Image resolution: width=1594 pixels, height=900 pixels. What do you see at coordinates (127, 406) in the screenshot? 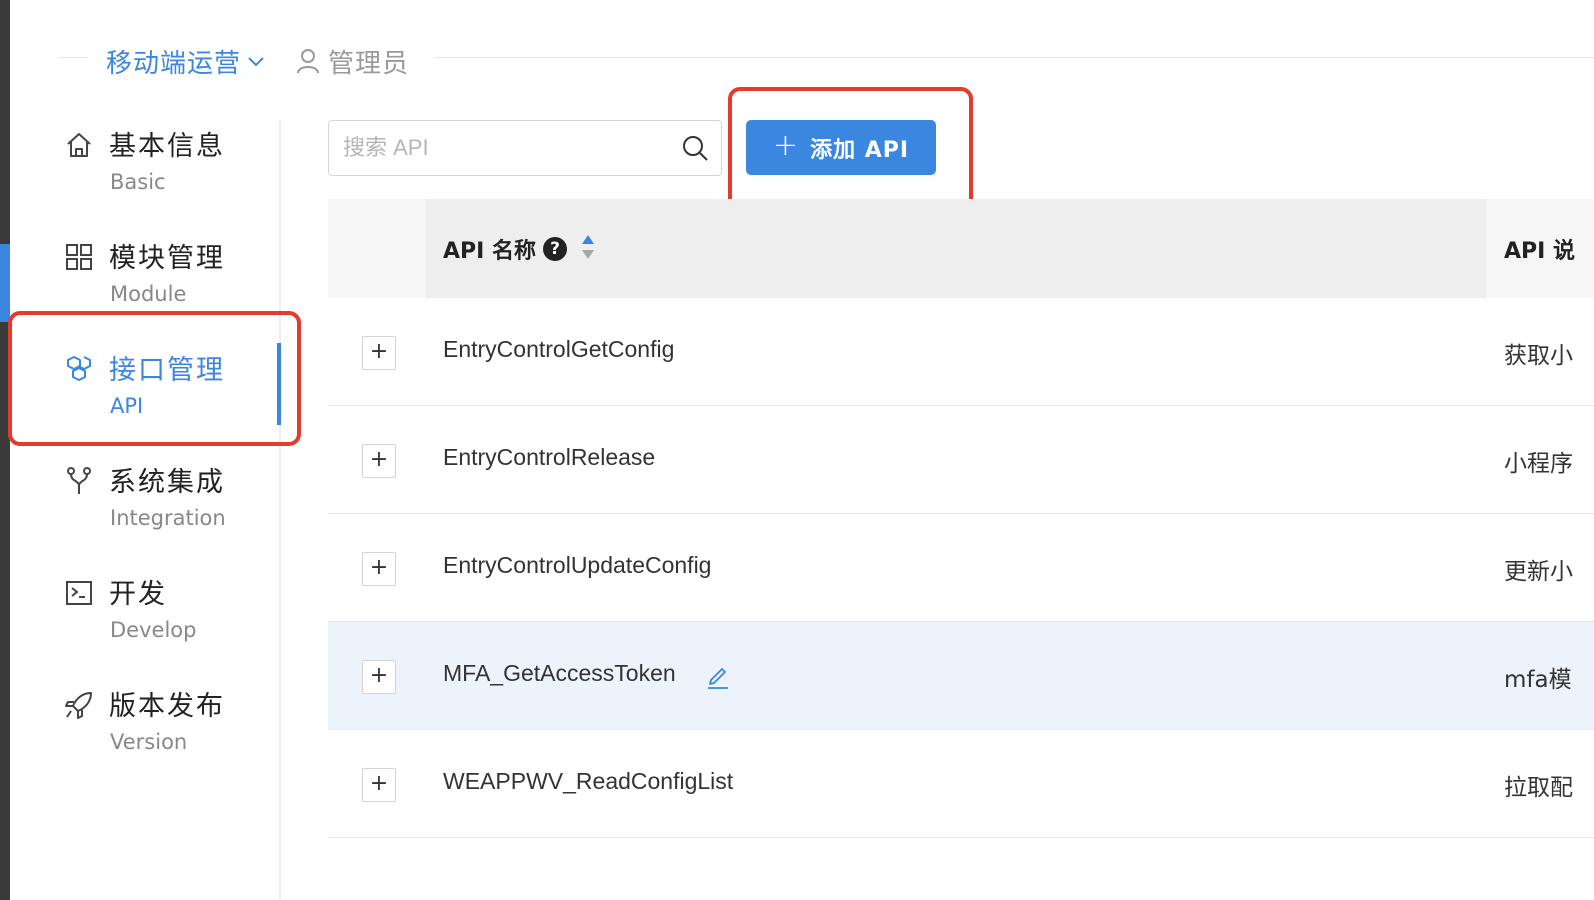
I see `sidebar-item-sublabel: API` at bounding box center [127, 406].